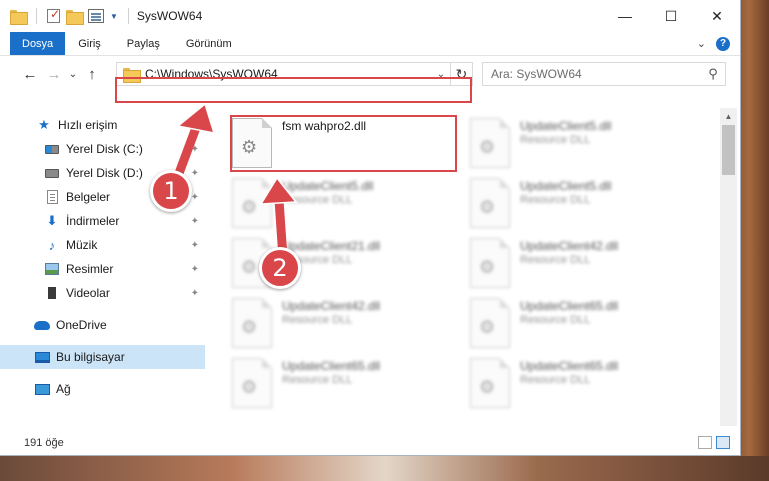 The image size is (769, 481). I want to click on arrow-1-head, so click(196, 118).